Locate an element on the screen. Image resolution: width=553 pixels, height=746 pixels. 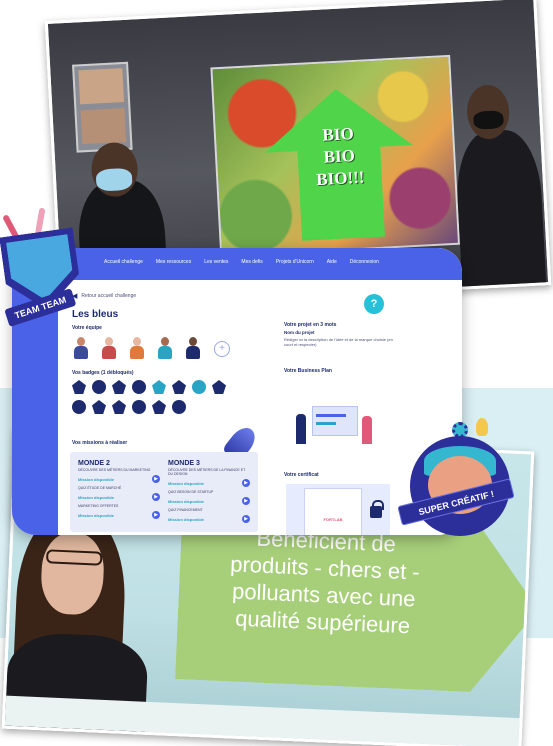
business-plan-illustration is located at coordinates (336, 428).